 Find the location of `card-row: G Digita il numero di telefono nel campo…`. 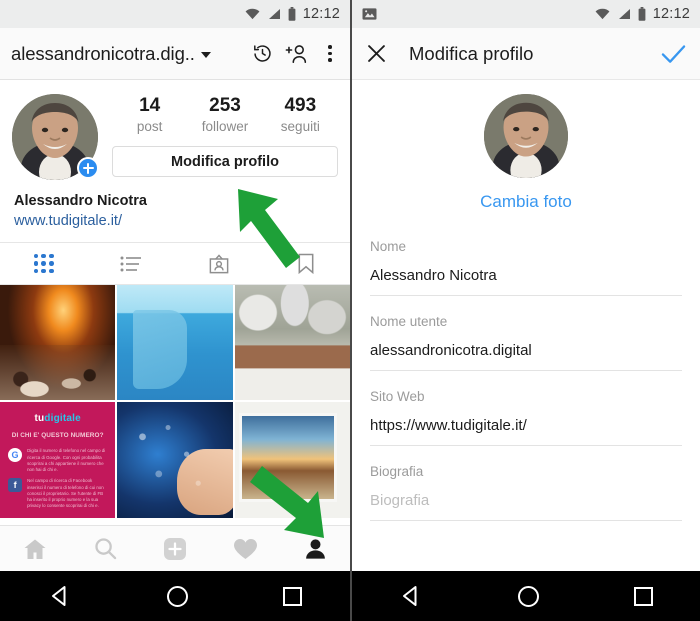

card-row: G Digita il numero di telefono nel campo… is located at coordinates (58, 460).